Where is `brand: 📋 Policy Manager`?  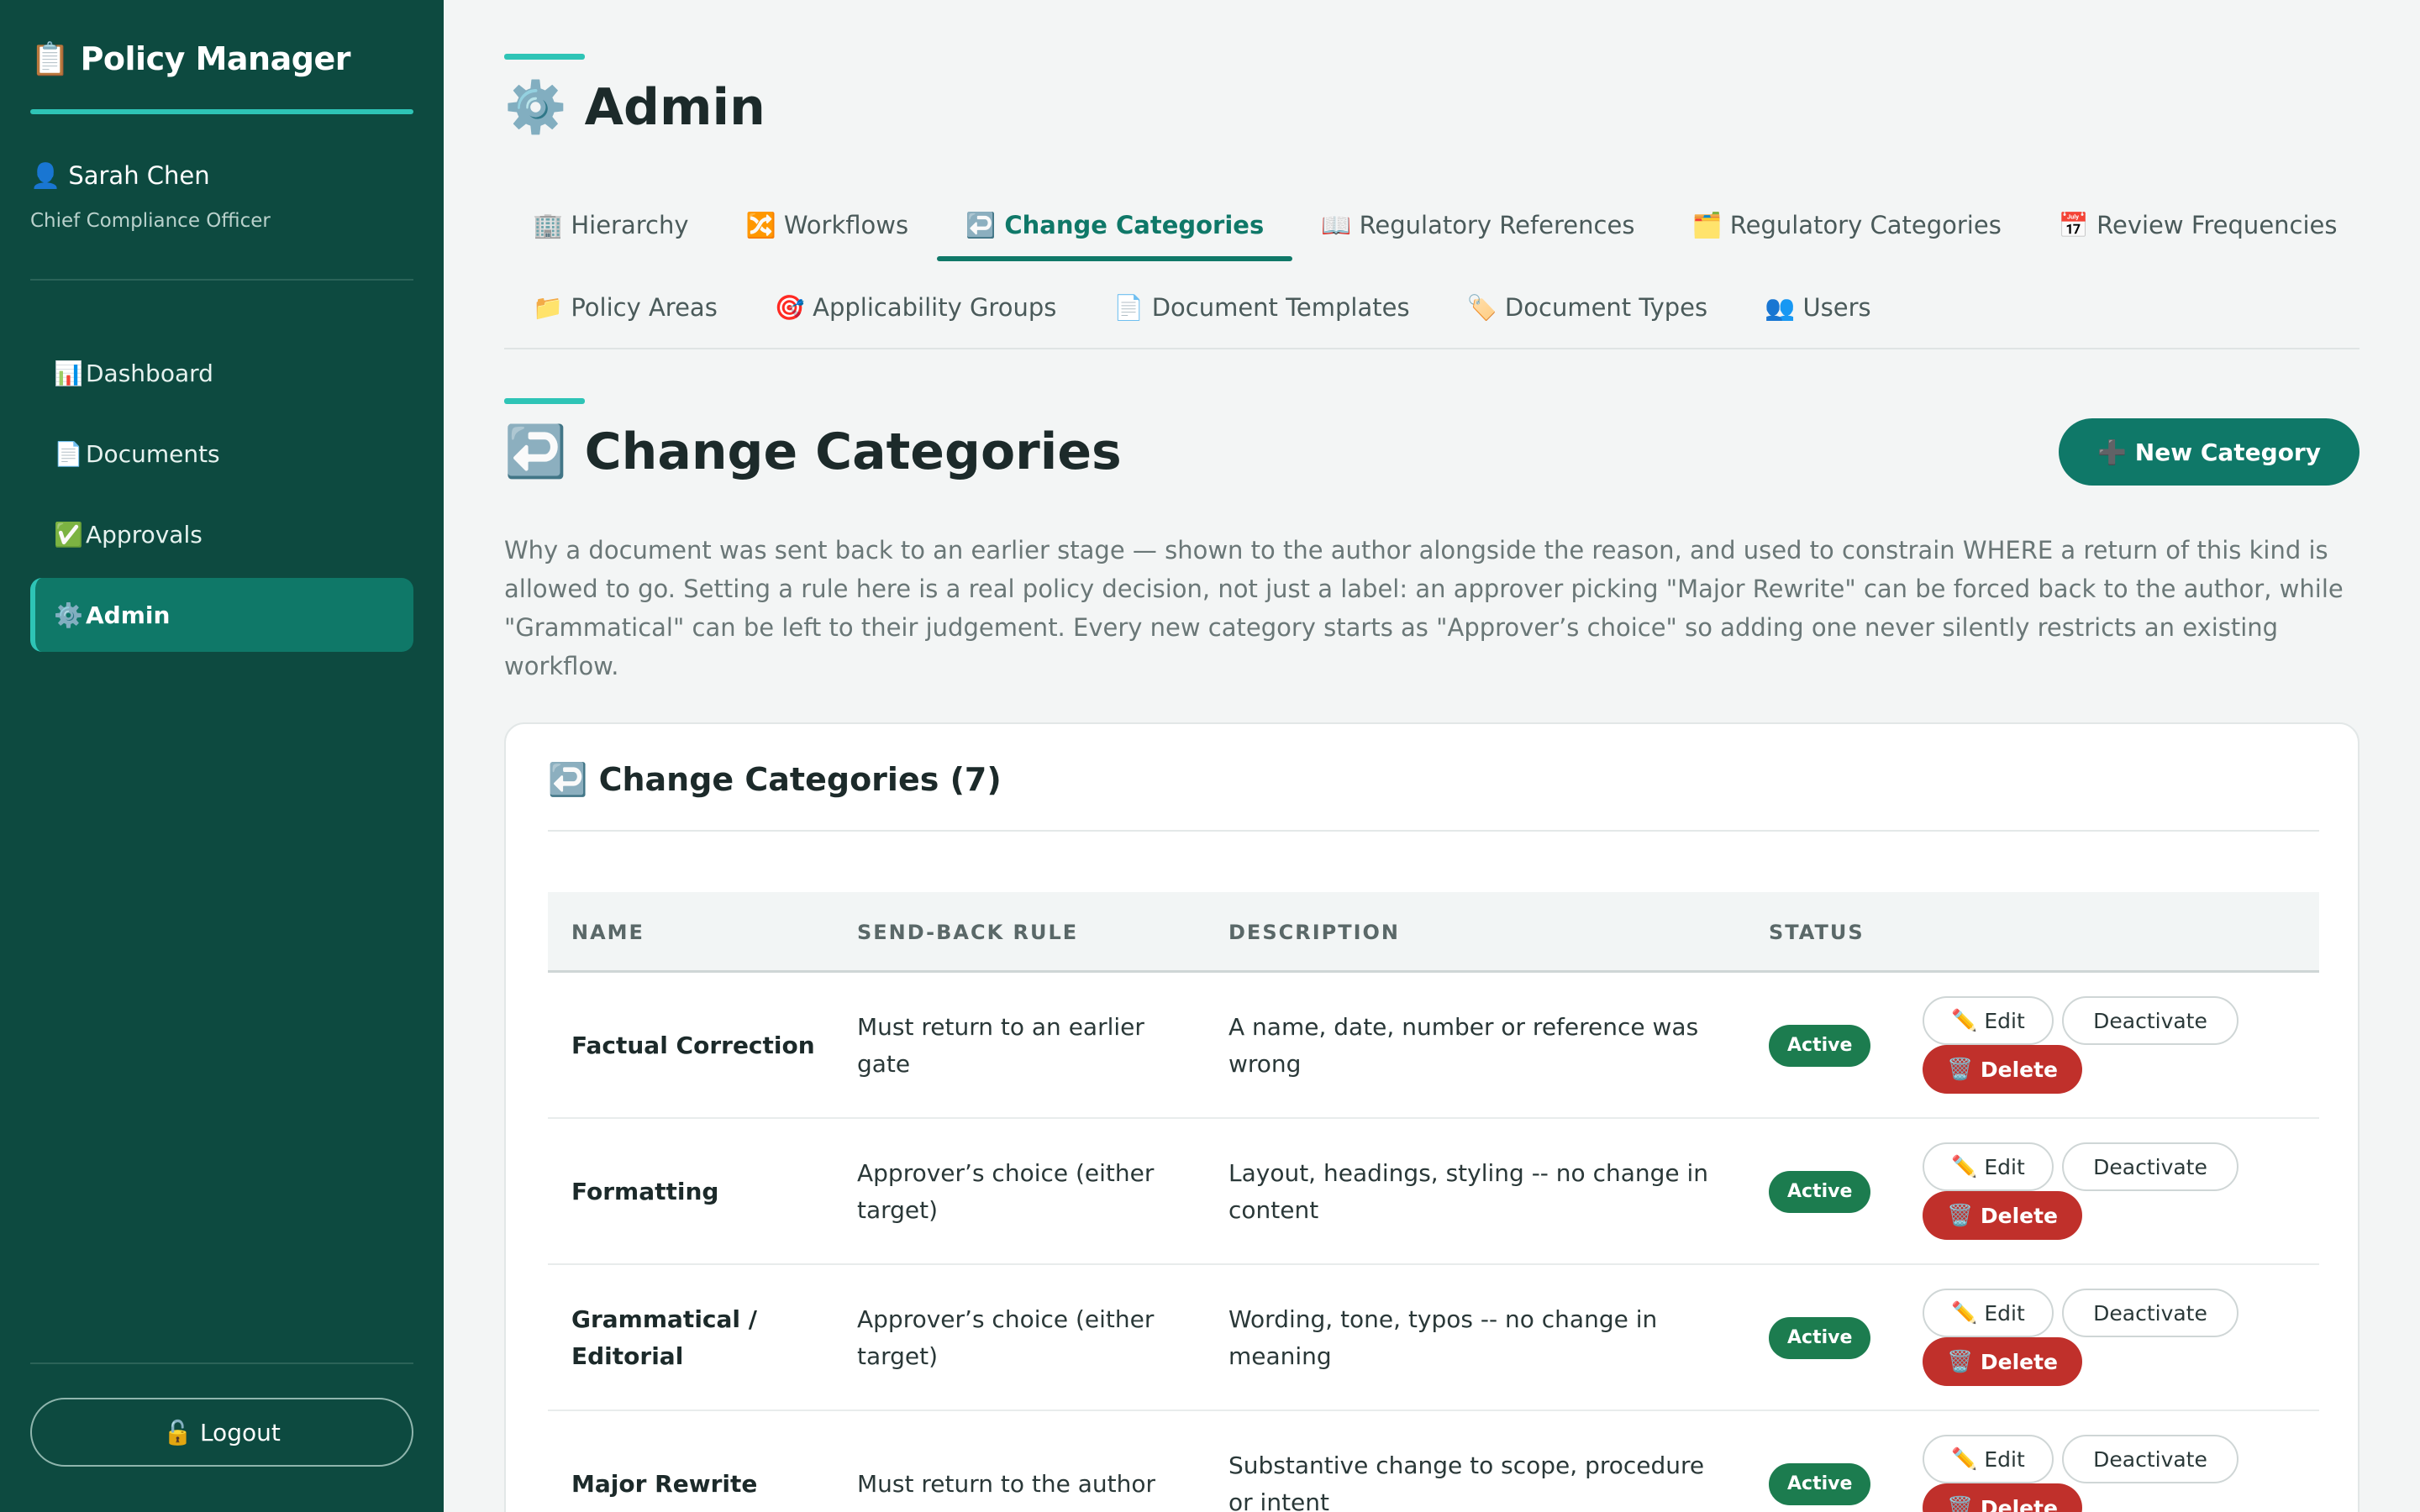
brand: 📋 Policy Manager is located at coordinates (190, 59).